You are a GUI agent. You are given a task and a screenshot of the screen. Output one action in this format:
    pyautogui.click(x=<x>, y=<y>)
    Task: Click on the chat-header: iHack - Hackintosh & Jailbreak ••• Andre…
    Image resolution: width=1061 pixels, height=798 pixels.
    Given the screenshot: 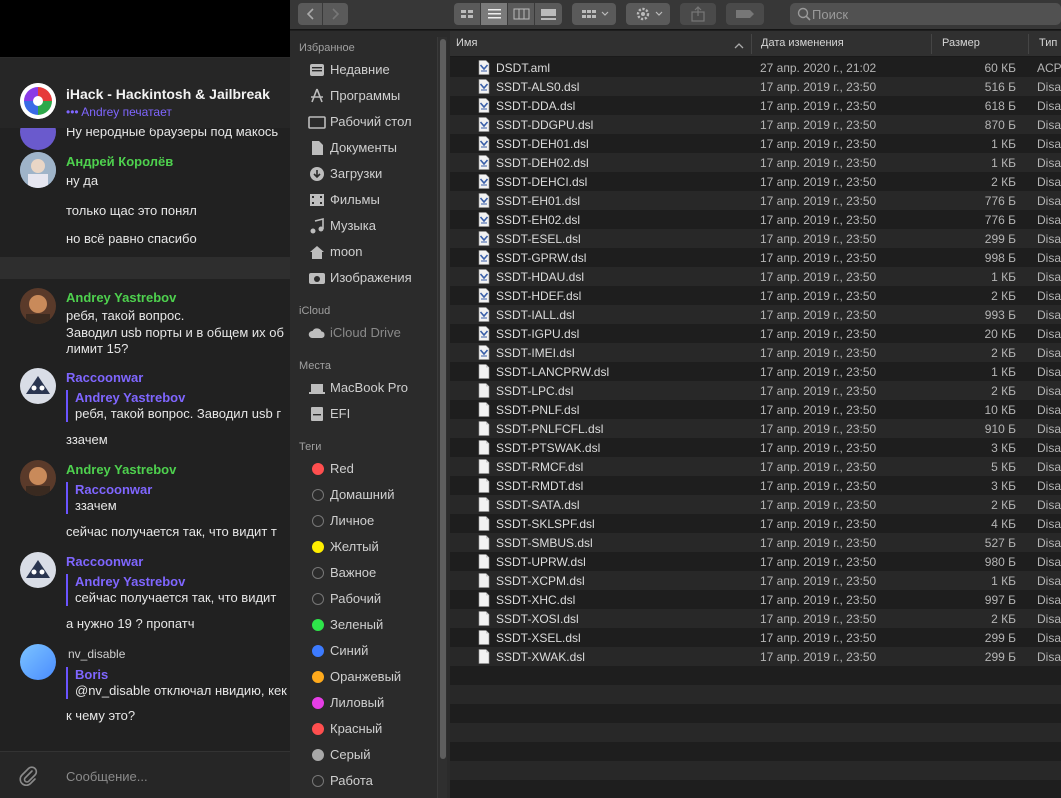 What is the action you would take?
    pyautogui.click(x=150, y=93)
    